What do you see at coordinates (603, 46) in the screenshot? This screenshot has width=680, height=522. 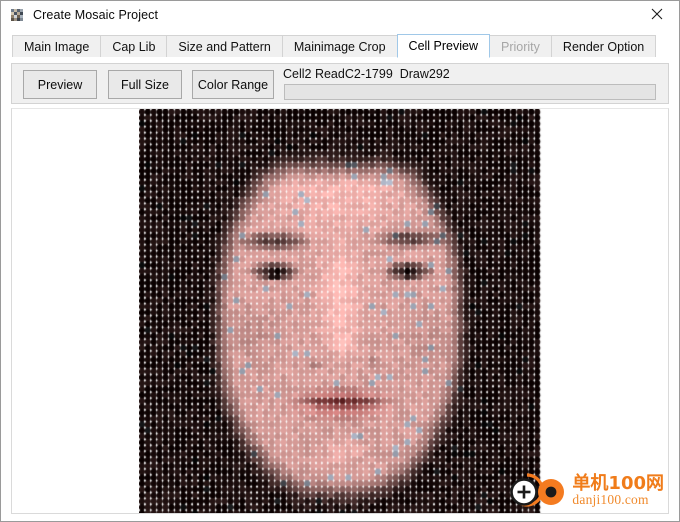 I see `tab-render-option: Render Option` at bounding box center [603, 46].